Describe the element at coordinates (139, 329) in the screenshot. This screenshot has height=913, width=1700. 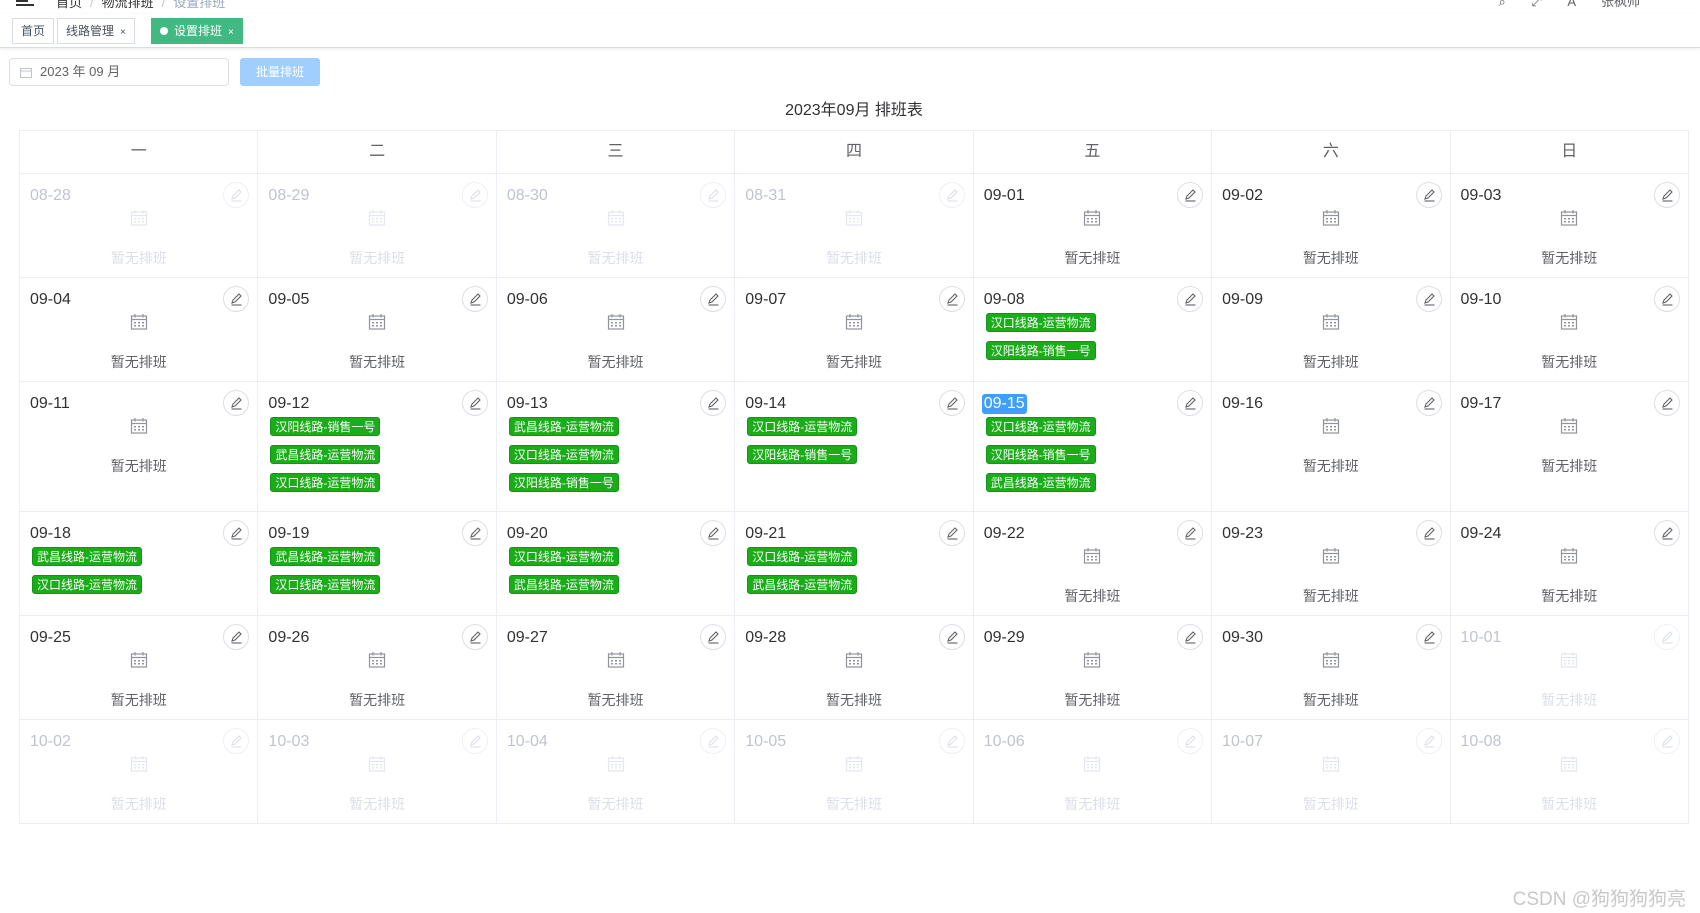
I see `calendar-day-cell: 09-04 暂无排班` at that location.